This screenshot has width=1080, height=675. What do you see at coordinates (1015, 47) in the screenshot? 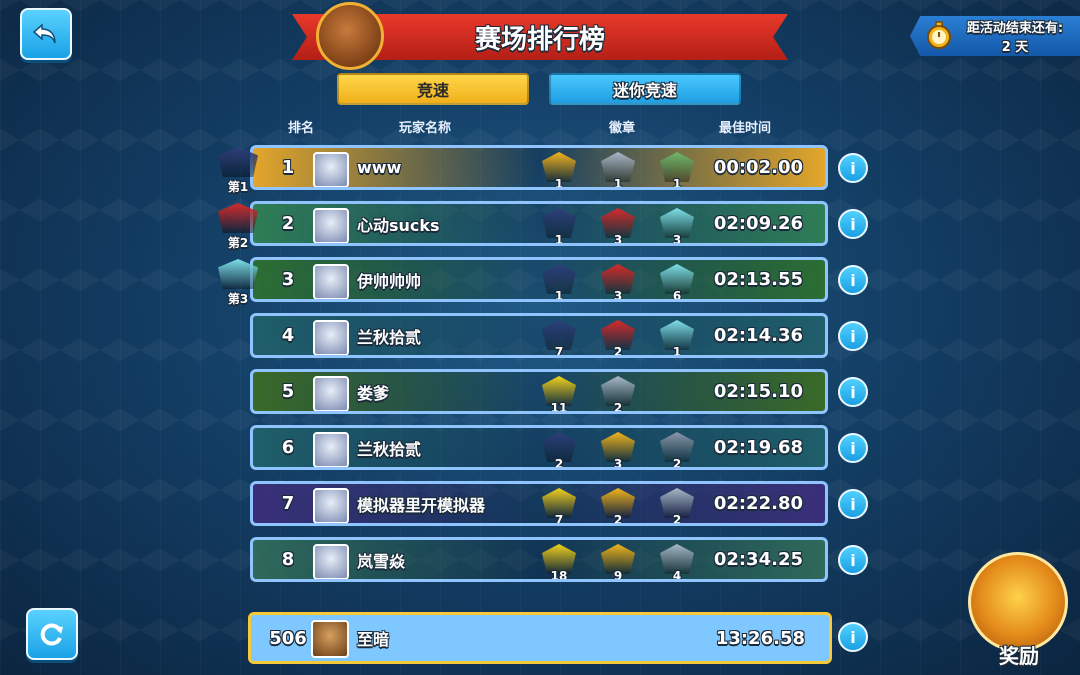
I see `timer-value: 2 天` at bounding box center [1015, 47].